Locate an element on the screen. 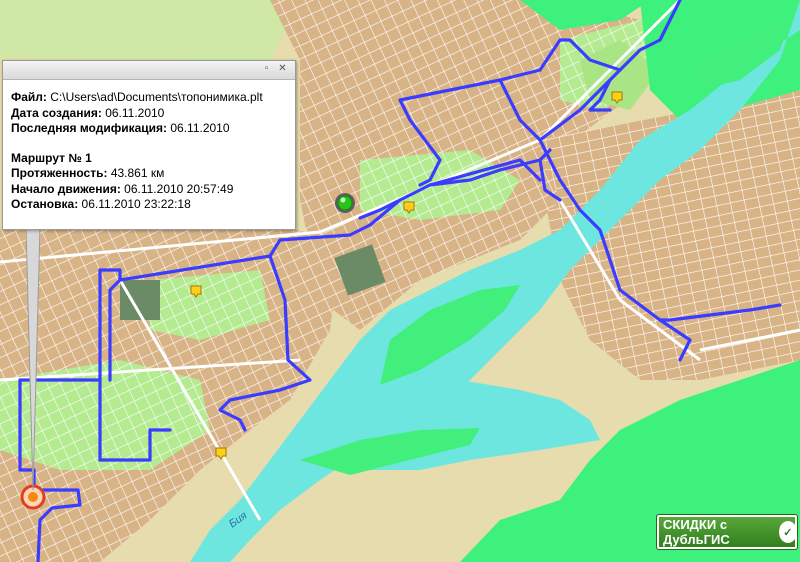 The image size is (800, 562). start-label: Начало движения: is located at coordinates (66, 188).